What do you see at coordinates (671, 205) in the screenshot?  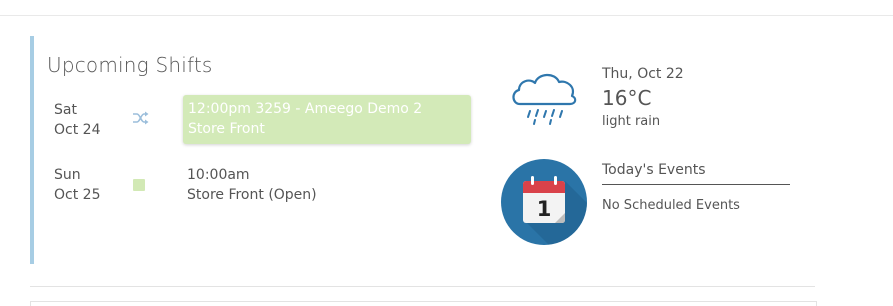 I see `events-empty-text: No Scheduled Events` at bounding box center [671, 205].